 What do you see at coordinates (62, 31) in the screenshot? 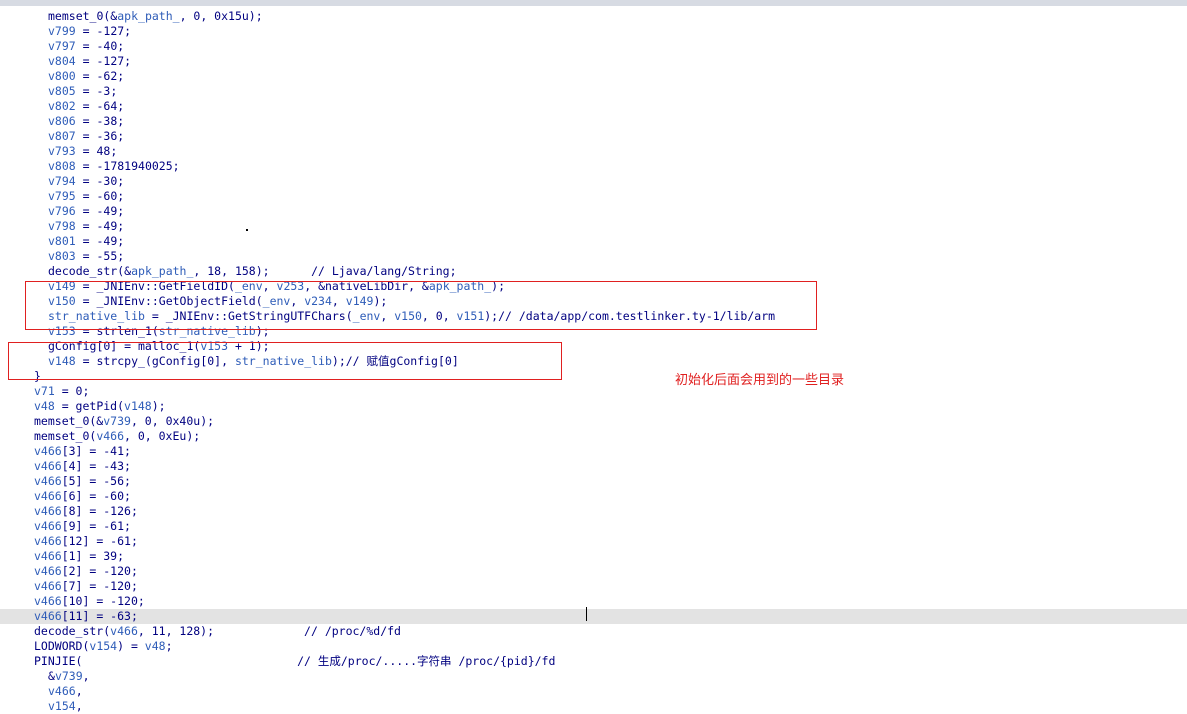
I see `code-identifier: v799` at bounding box center [62, 31].